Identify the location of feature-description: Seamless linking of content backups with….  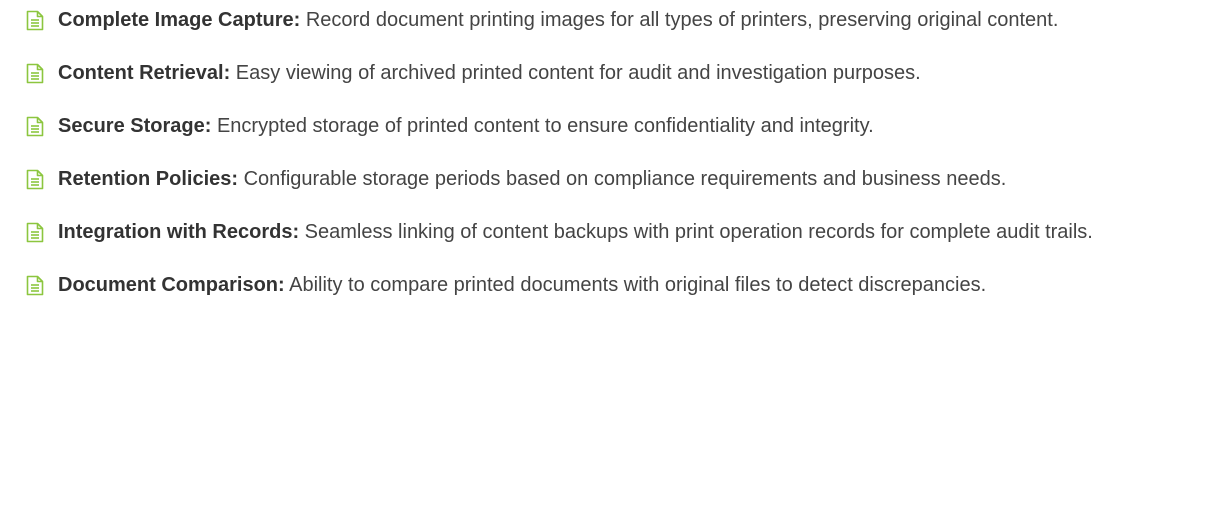
(696, 232).